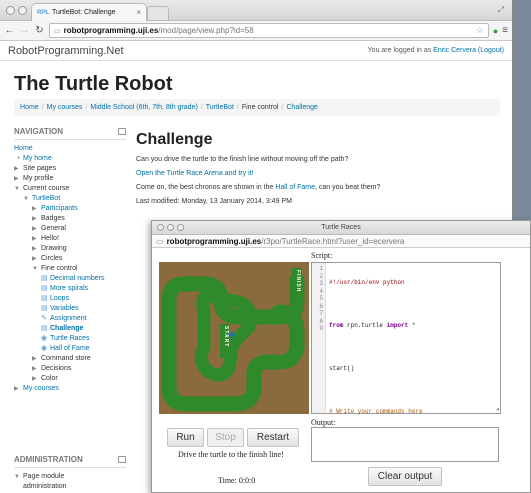  Describe the element at coordinates (220, 107) in the screenshot. I see `breadcrumb-turtlebot: TurtleBot` at that location.